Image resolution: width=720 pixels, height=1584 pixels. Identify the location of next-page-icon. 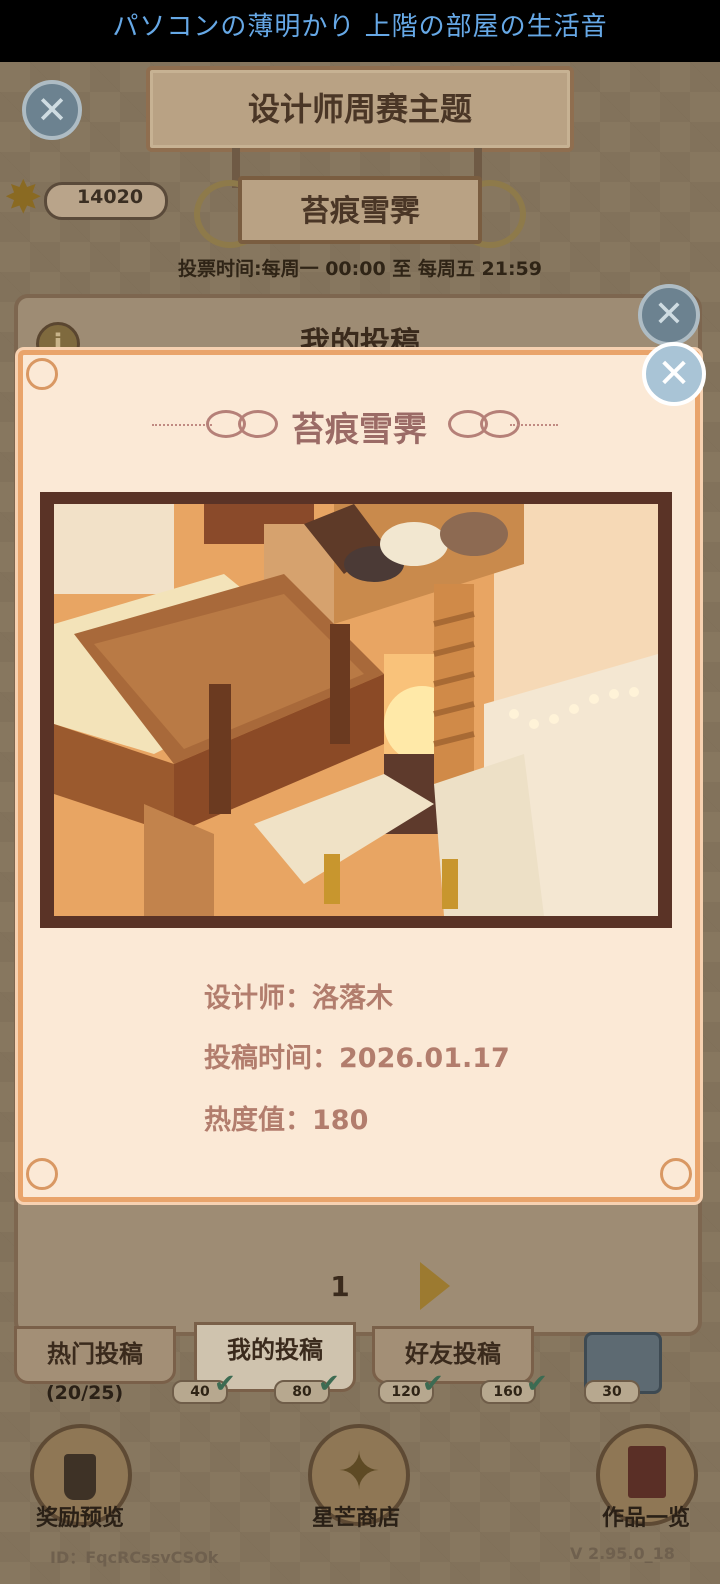
(435, 1286).